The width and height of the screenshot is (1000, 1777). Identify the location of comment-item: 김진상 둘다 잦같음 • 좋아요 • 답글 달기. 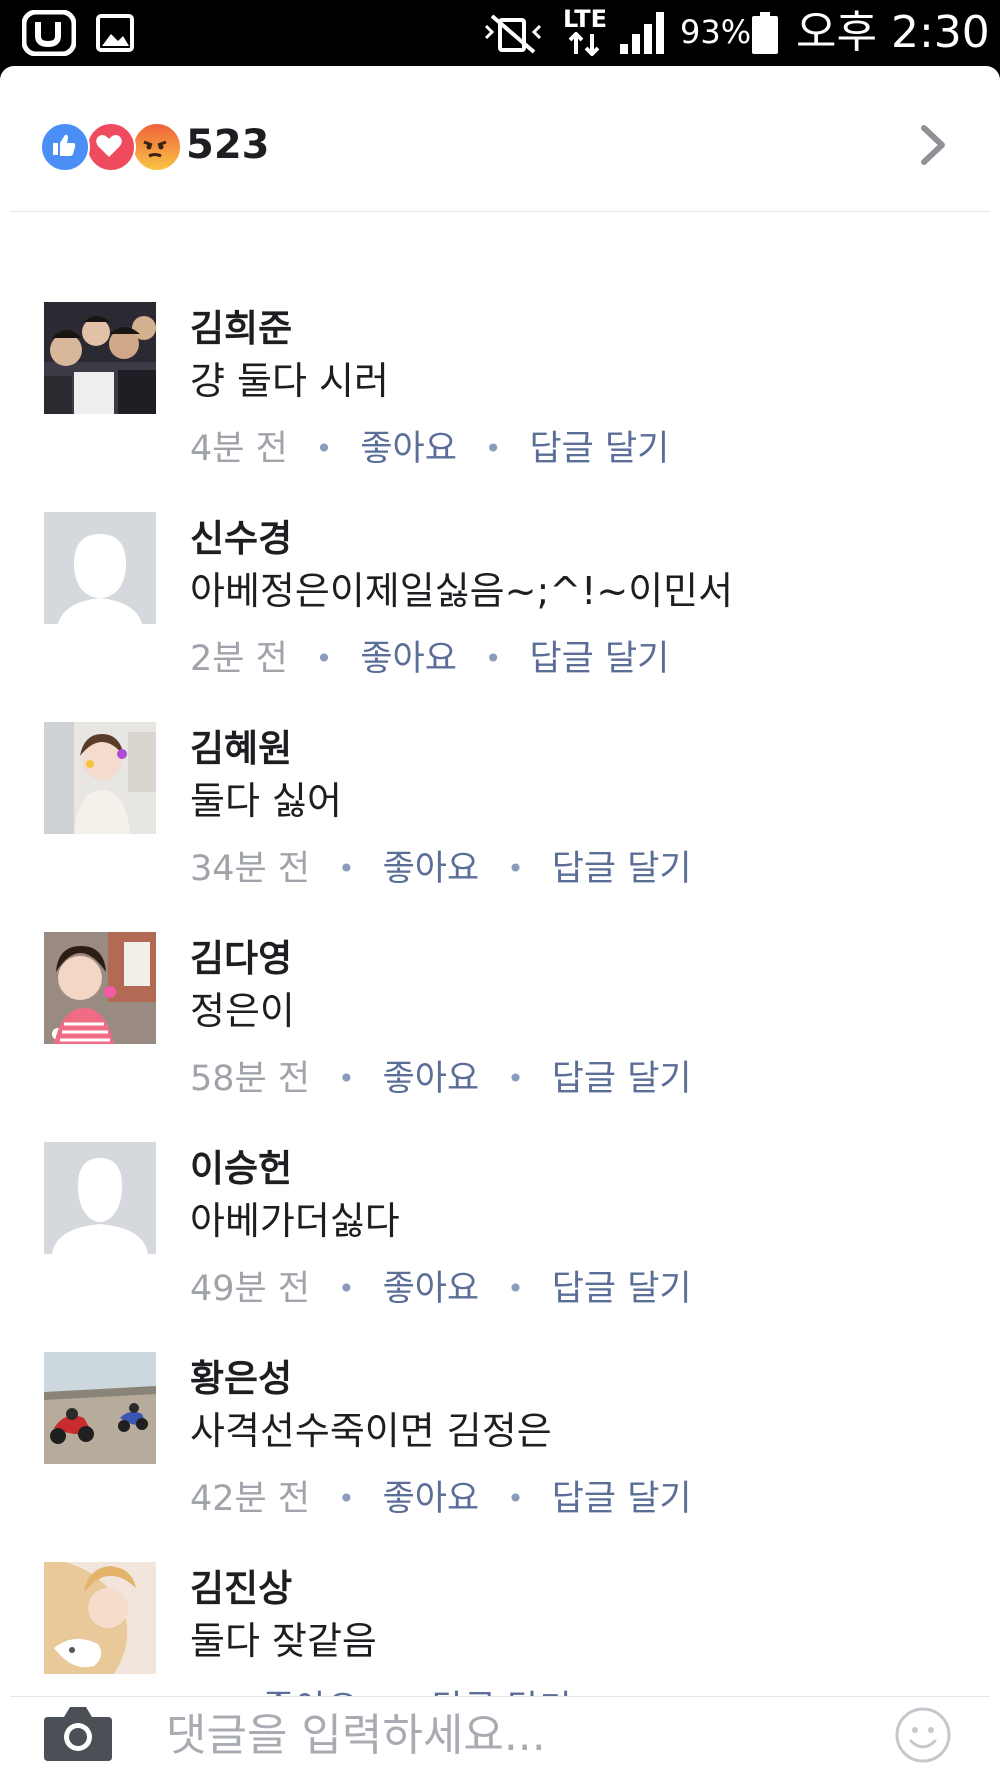
(500, 1629).